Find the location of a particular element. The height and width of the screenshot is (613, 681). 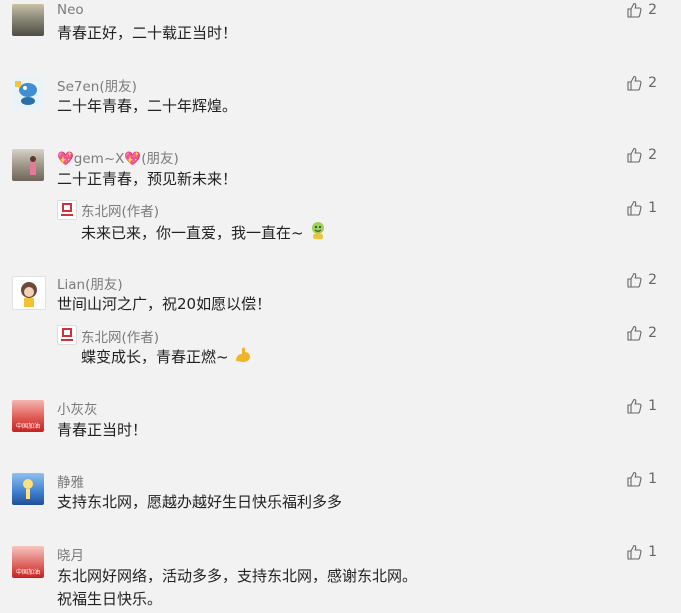

commenter-name: 小灰灰 is located at coordinates (77, 408).